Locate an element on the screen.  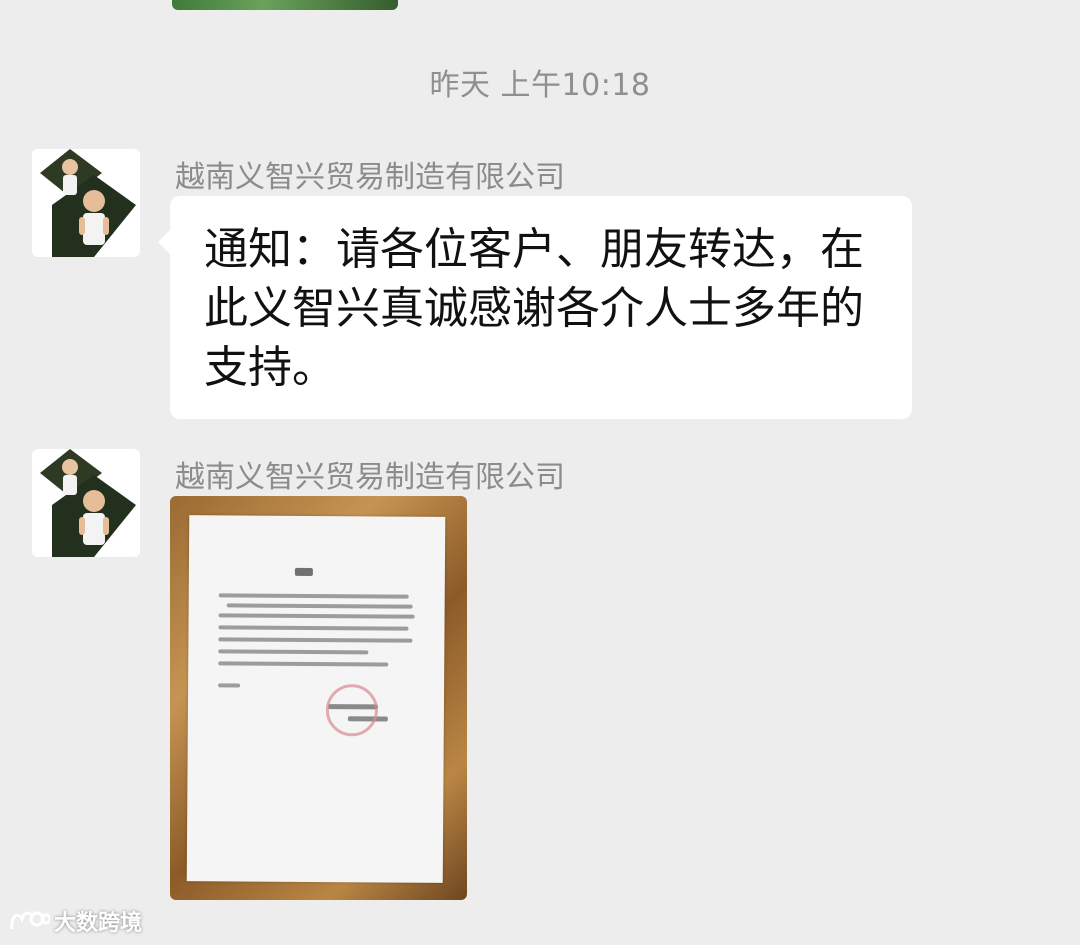
red-seal-stamp is located at coordinates (352, 710).